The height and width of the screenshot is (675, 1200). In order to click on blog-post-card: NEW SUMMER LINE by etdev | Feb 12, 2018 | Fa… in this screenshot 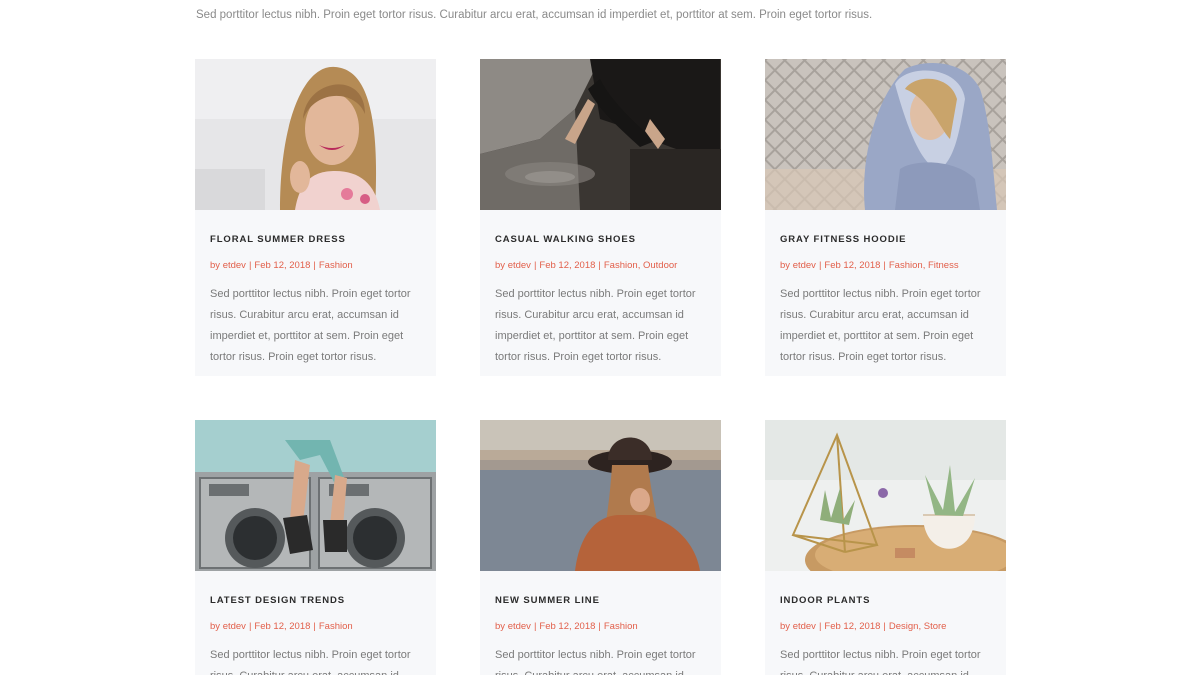, I will do `click(600, 547)`.